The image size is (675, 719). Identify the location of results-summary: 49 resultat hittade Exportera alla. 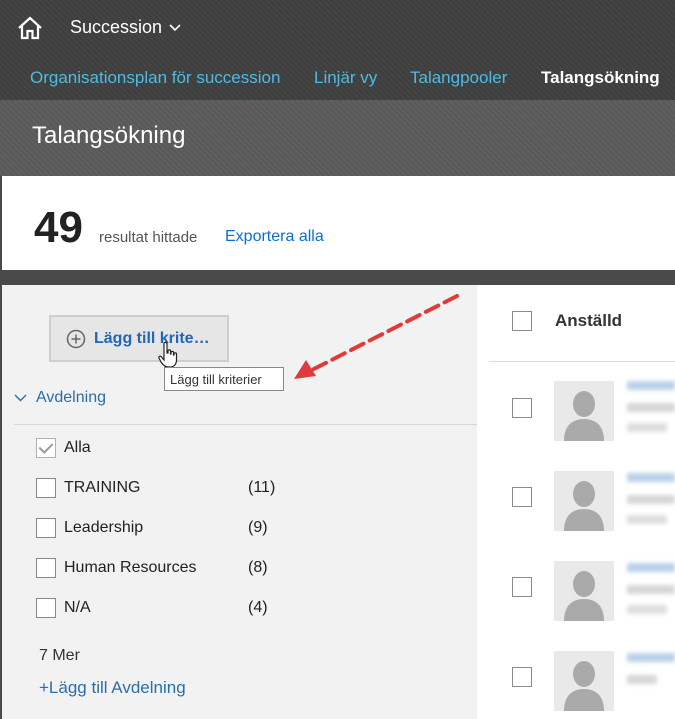
(338, 223).